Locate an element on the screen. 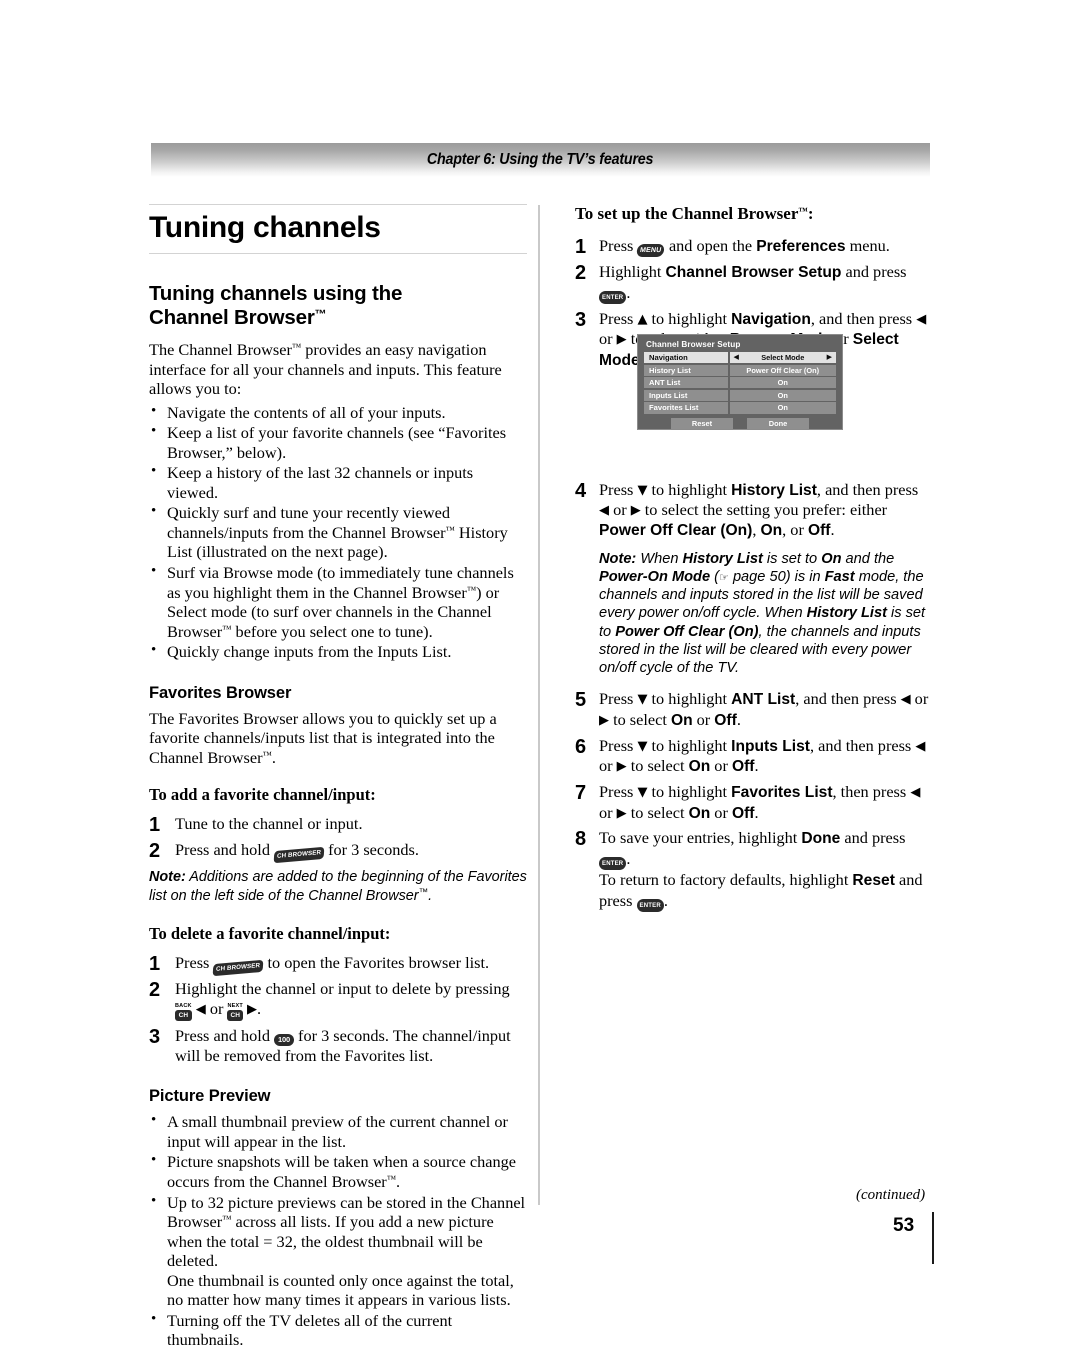 The width and height of the screenshot is (1080, 1351). step-number: 3 is located at coordinates (155, 1037).